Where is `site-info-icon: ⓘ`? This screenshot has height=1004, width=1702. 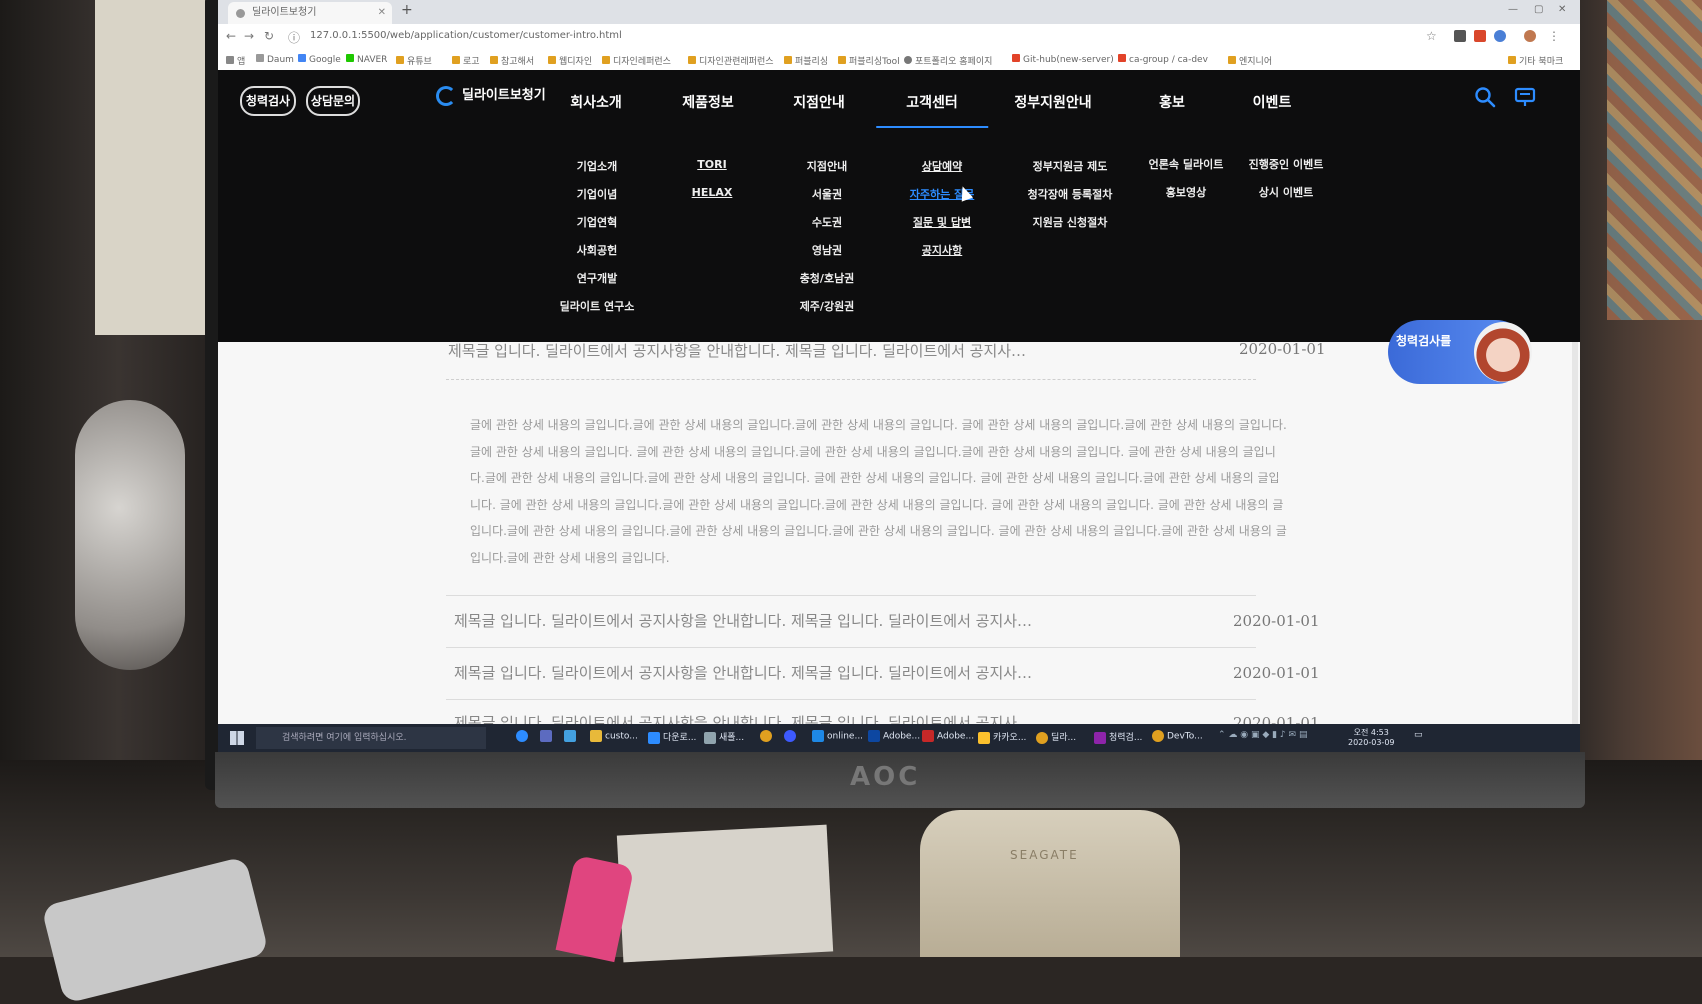
site-info-icon: ⓘ is located at coordinates (294, 37).